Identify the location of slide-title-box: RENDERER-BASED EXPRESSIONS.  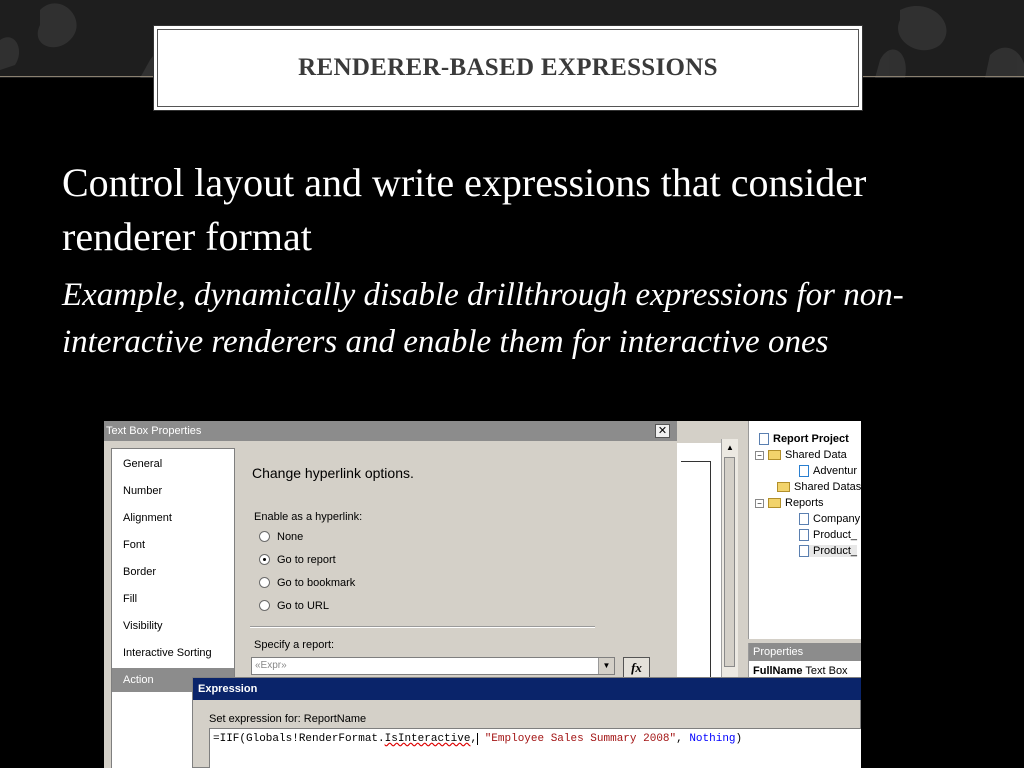
(508, 68).